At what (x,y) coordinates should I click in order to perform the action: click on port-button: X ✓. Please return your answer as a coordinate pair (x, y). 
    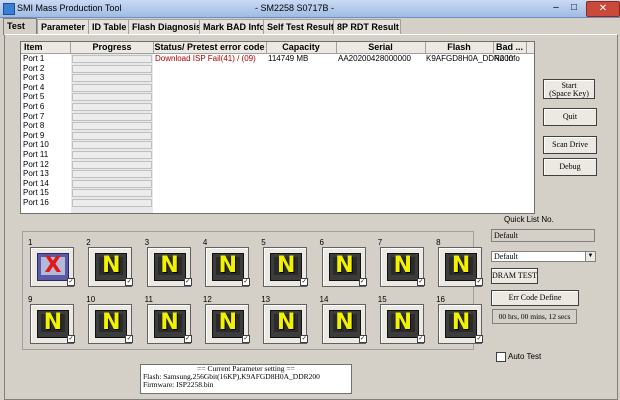
    Looking at the image, I should click on (52, 267).